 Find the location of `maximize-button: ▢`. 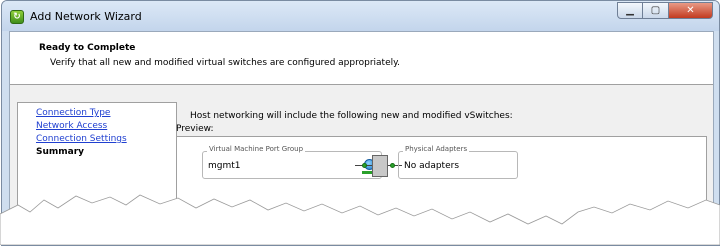

maximize-button: ▢ is located at coordinates (656, 10).